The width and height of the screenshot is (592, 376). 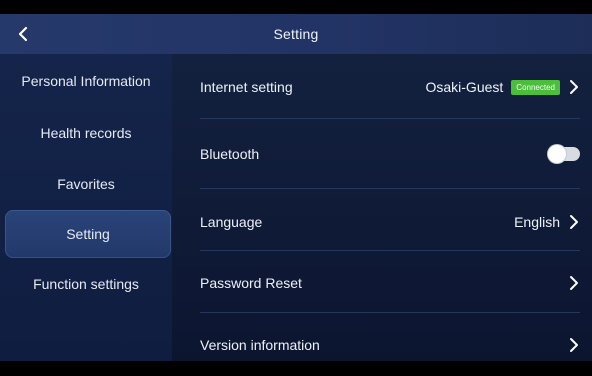 I want to click on language-value: English, so click(x=537, y=222).